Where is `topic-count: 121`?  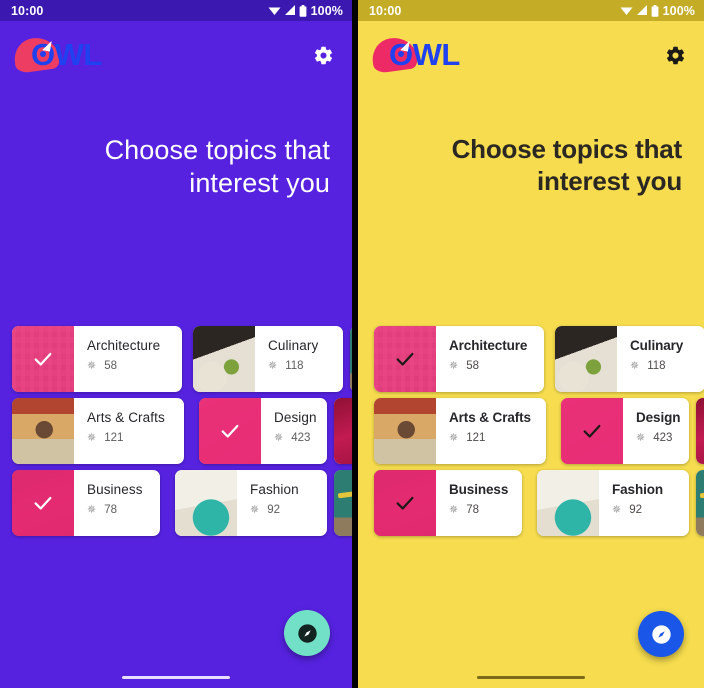 topic-count: 121 is located at coordinates (114, 438).